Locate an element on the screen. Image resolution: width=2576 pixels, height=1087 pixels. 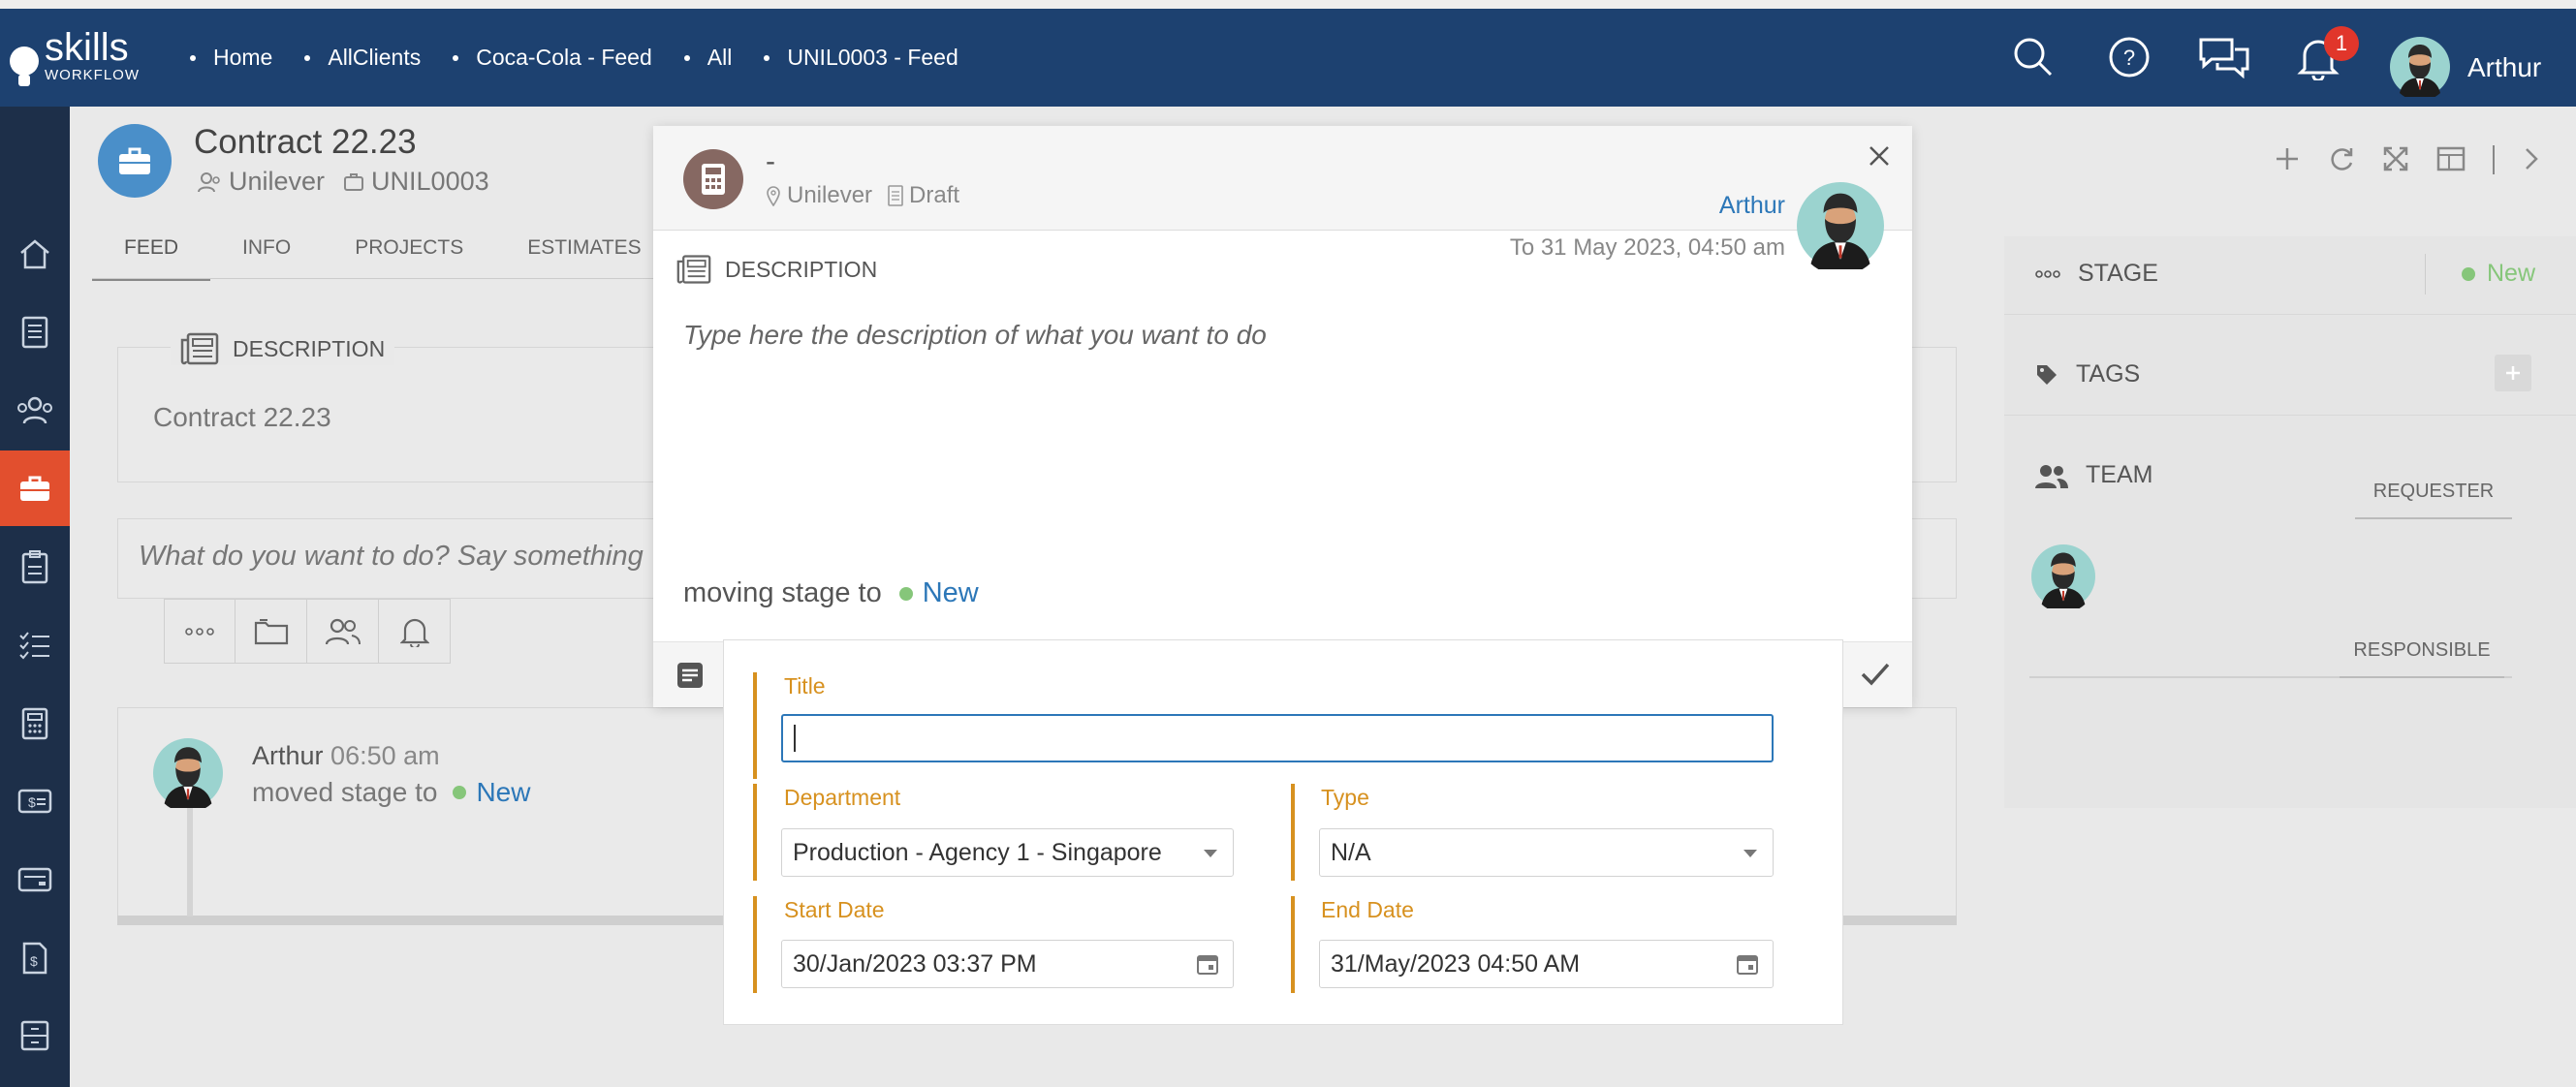
sidebar-item-feed is located at coordinates (35, 332).